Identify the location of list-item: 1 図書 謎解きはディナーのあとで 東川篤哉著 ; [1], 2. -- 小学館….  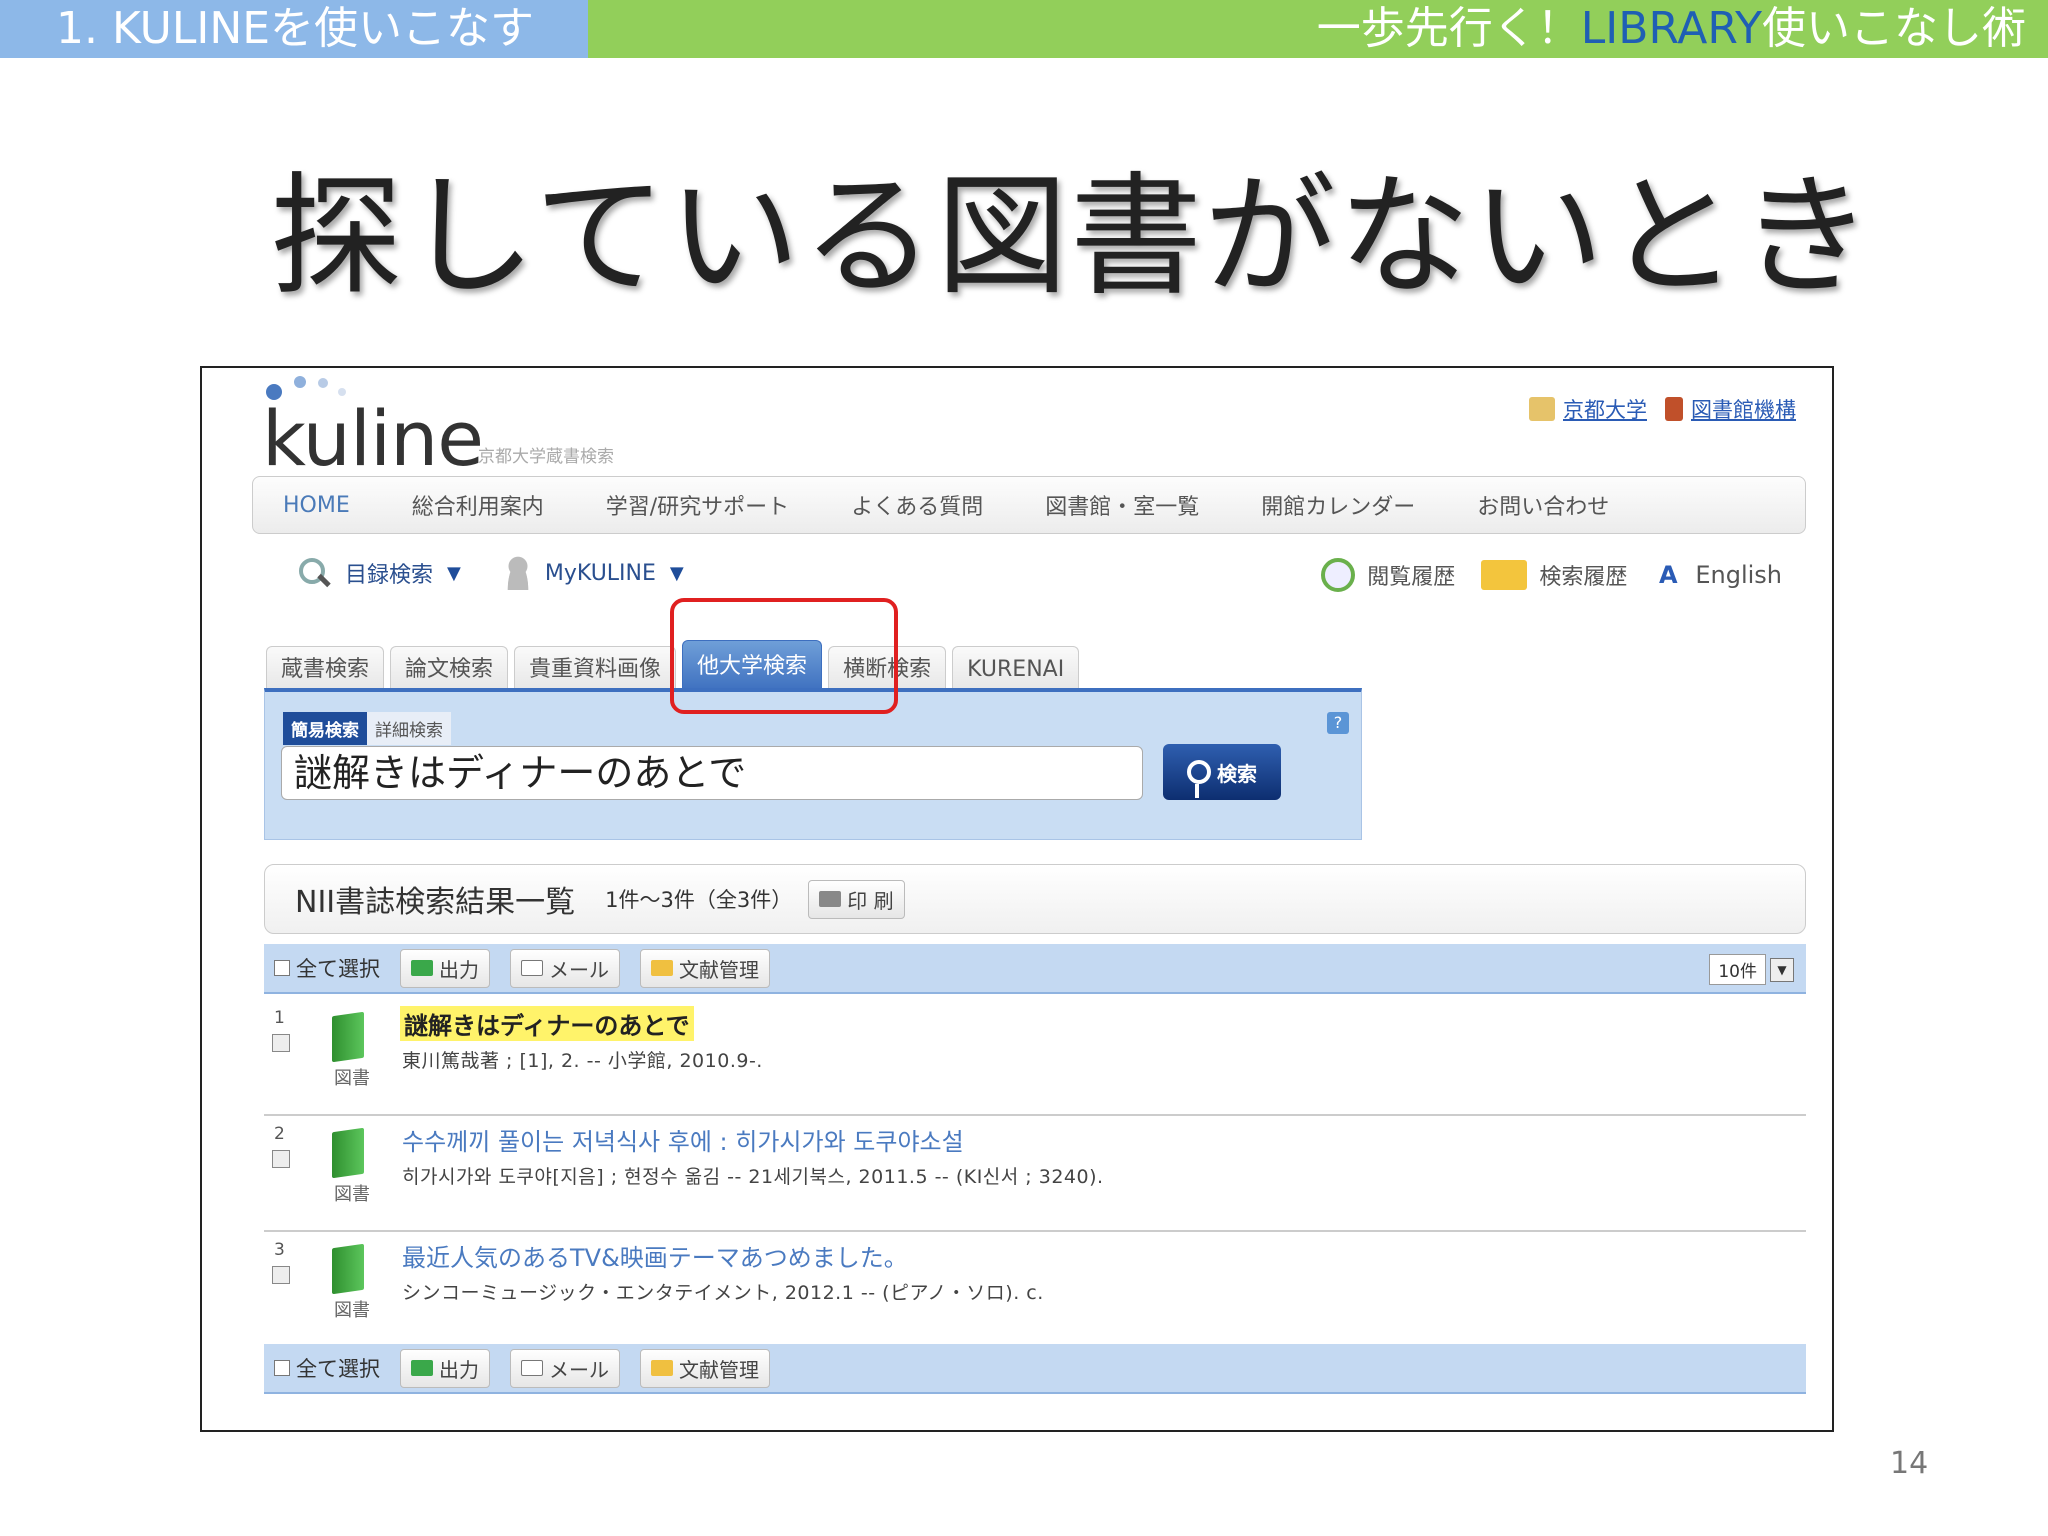
(1035, 1058).